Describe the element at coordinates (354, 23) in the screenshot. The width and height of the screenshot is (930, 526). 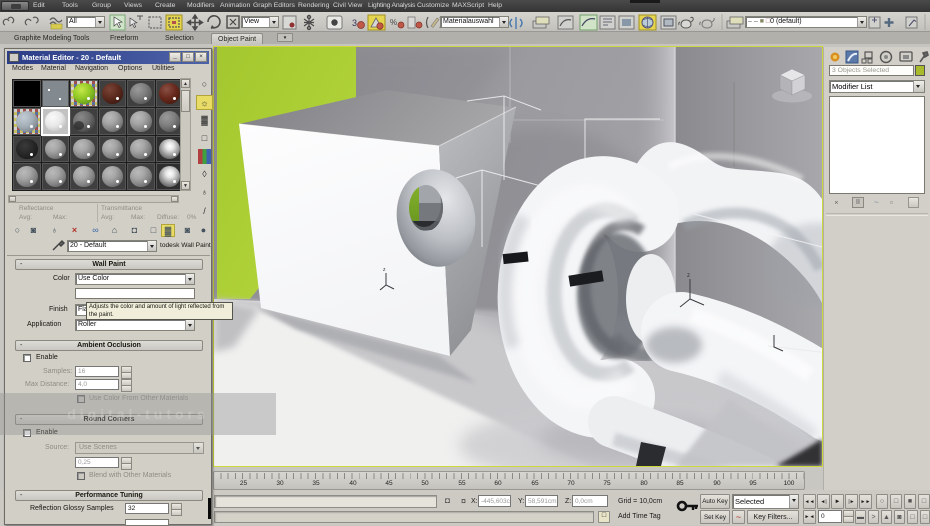
I see `svg-text: 3` at that location.